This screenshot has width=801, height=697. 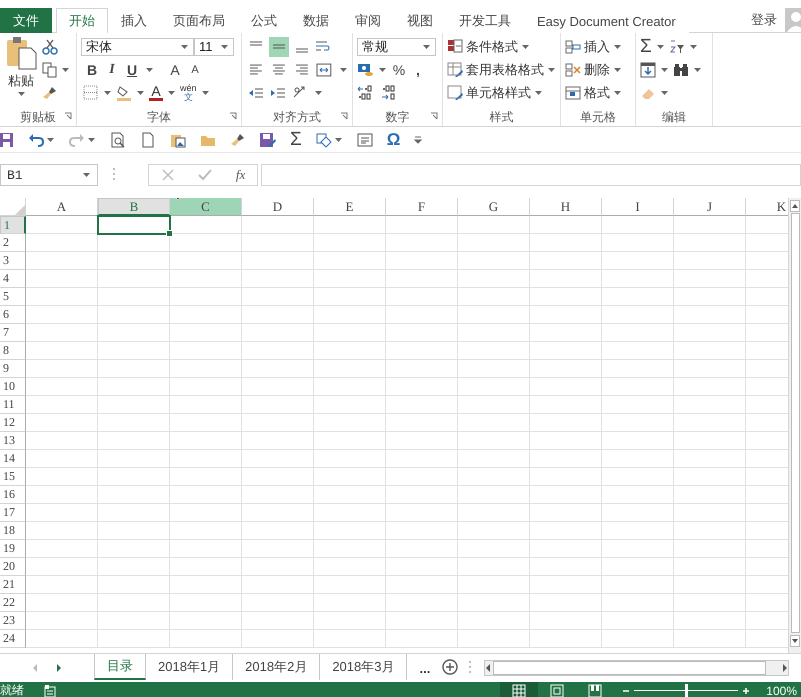 What do you see at coordinates (13, 585) in the screenshot?
I see `row-header: 21` at bounding box center [13, 585].